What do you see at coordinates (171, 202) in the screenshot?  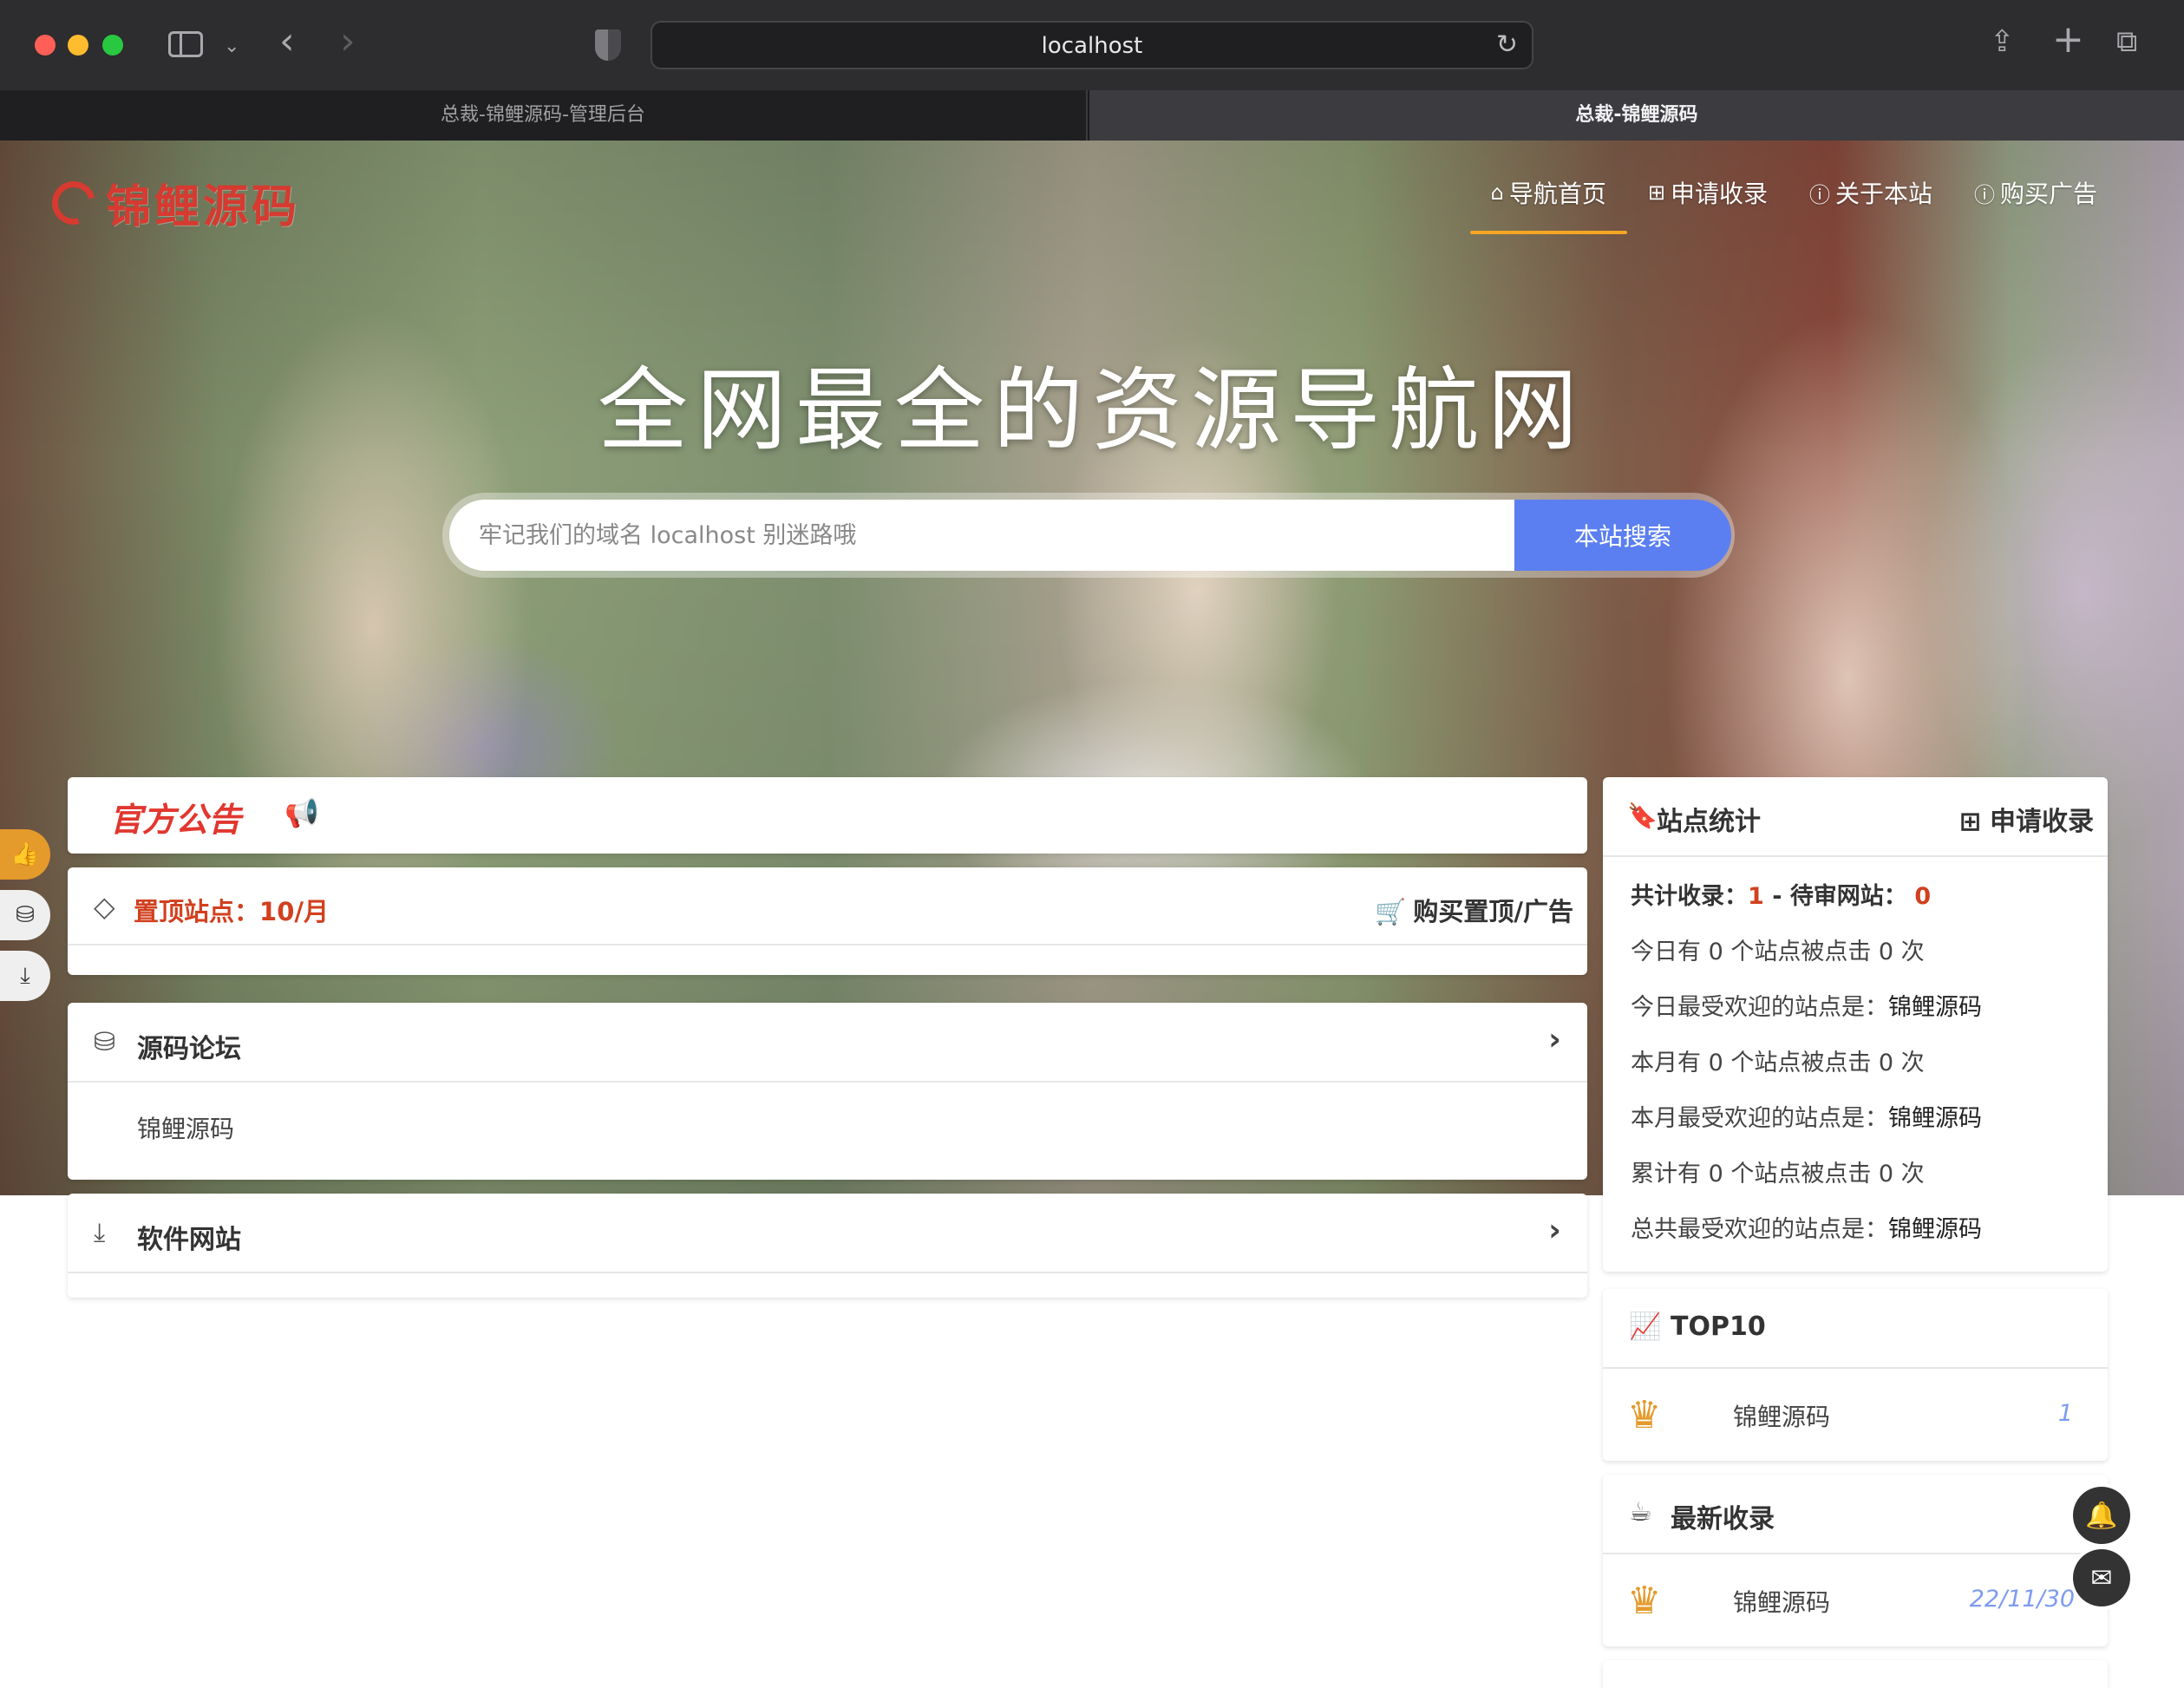 I see `site-logo: 锦鲤源码` at bounding box center [171, 202].